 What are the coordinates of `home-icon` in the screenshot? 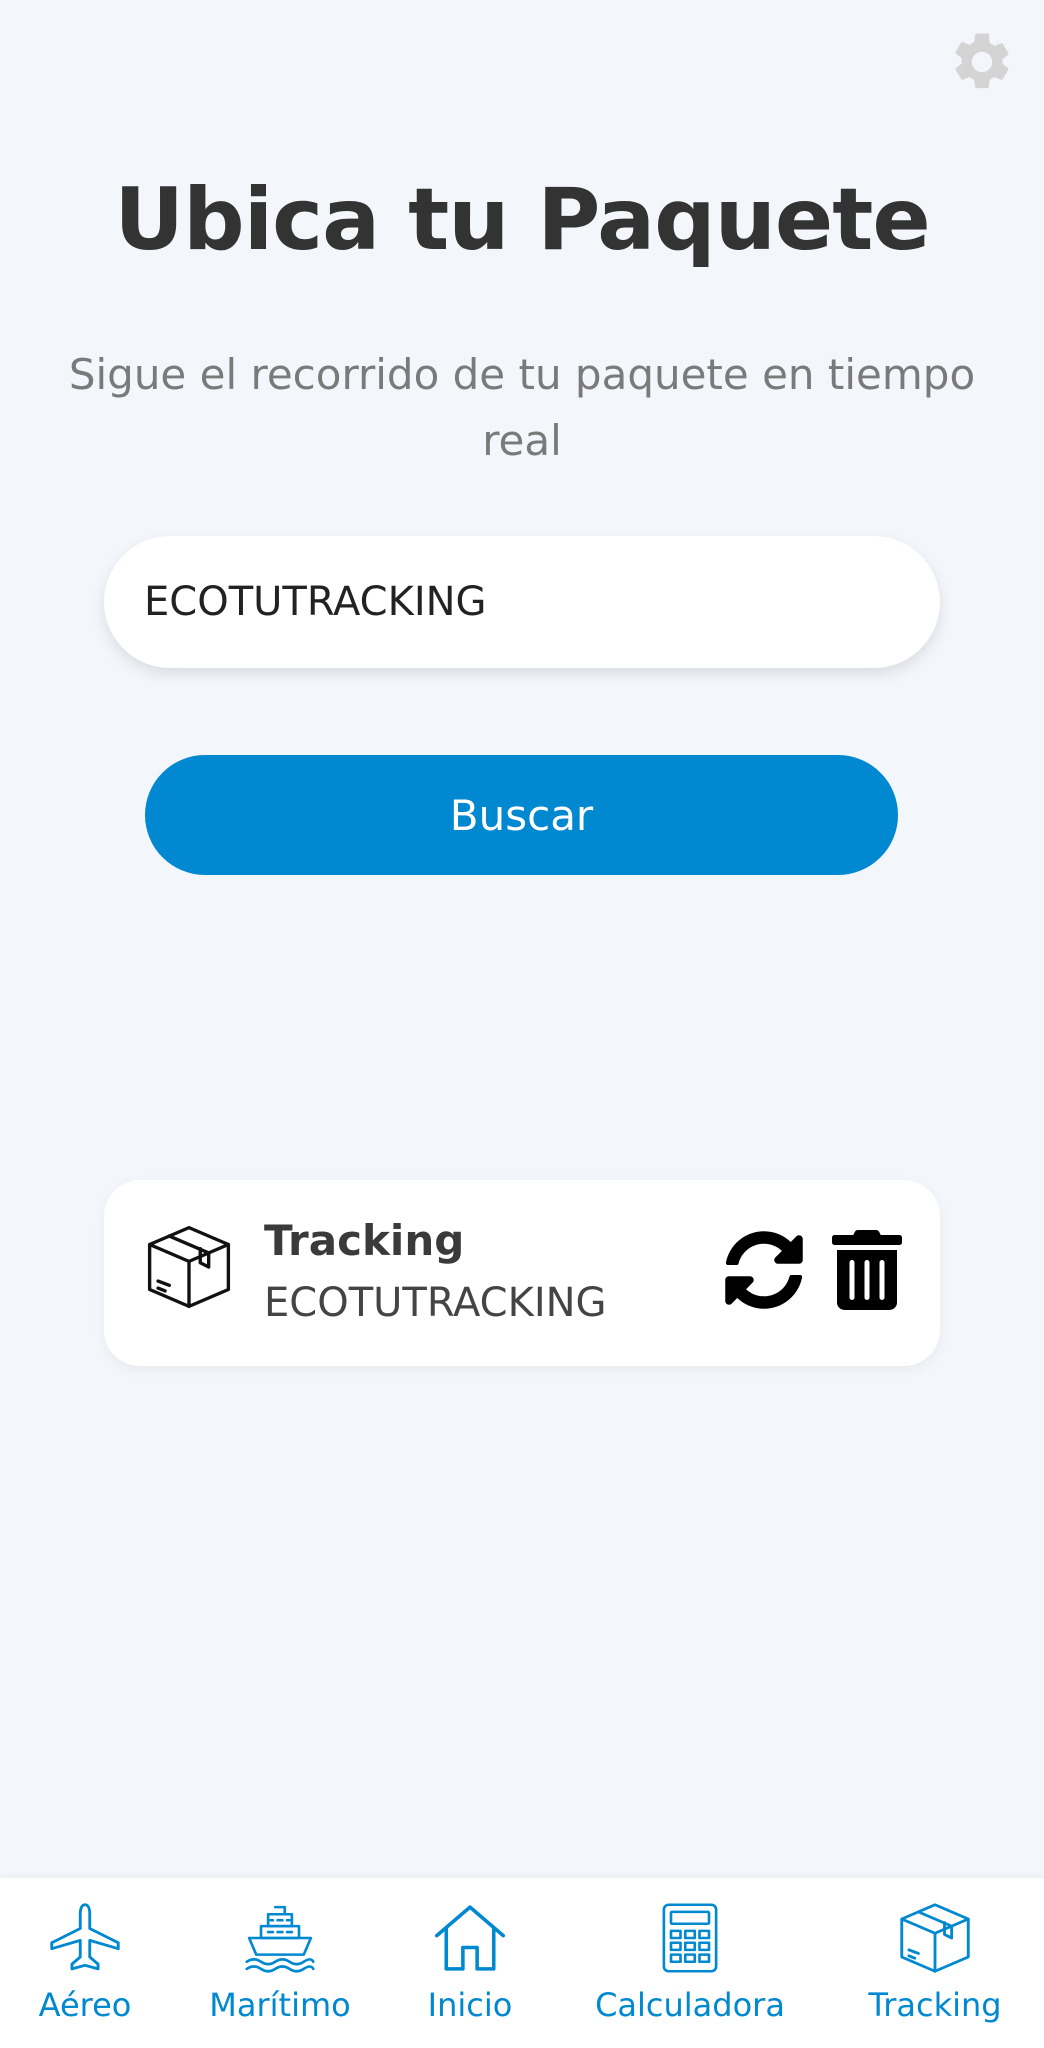 It's located at (470, 1938).